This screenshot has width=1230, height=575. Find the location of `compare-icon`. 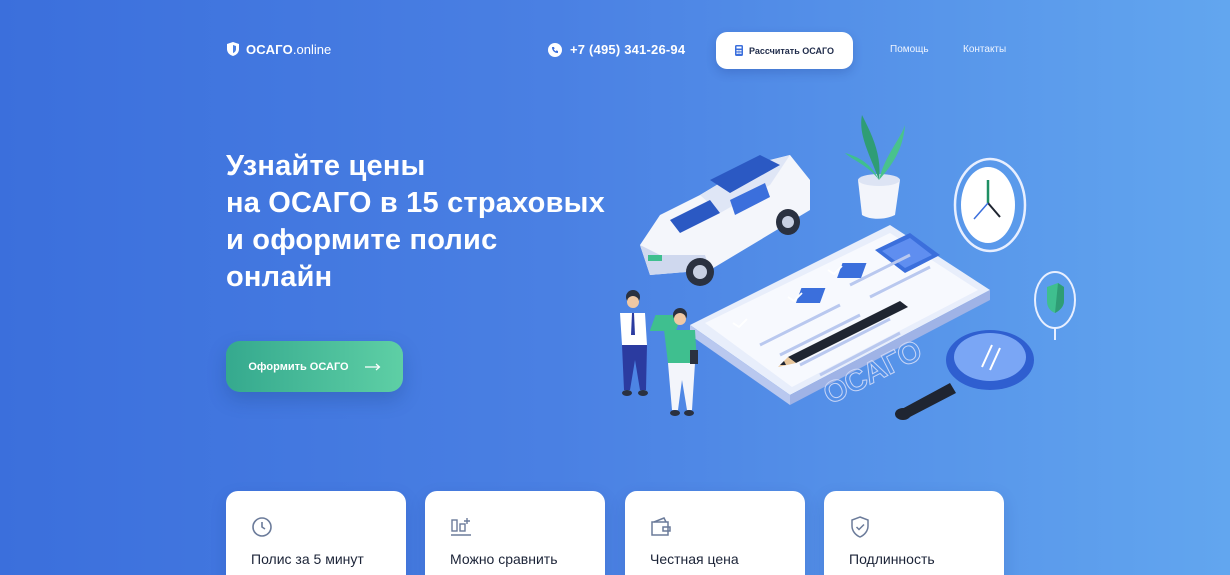

compare-icon is located at coordinates (461, 527).